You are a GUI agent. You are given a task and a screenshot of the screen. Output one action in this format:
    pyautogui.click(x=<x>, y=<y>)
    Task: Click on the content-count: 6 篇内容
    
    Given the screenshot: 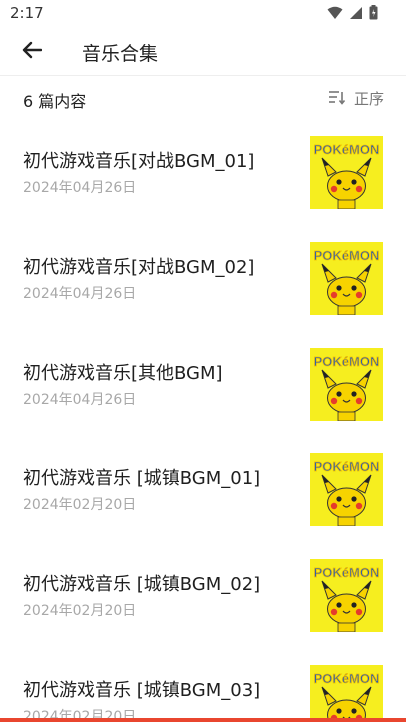 What is the action you would take?
    pyautogui.click(x=55, y=101)
    